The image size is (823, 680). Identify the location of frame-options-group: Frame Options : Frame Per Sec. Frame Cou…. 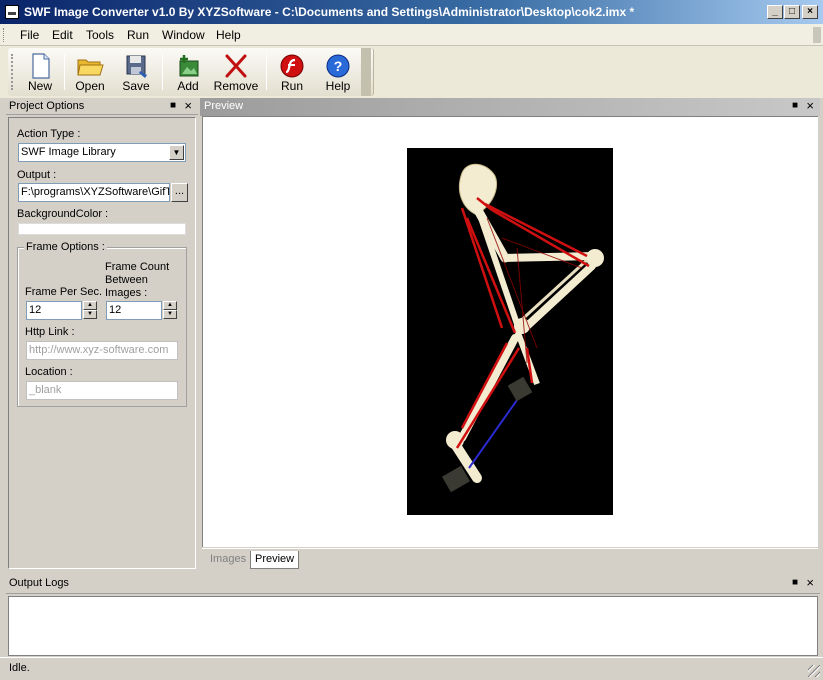
(102, 324).